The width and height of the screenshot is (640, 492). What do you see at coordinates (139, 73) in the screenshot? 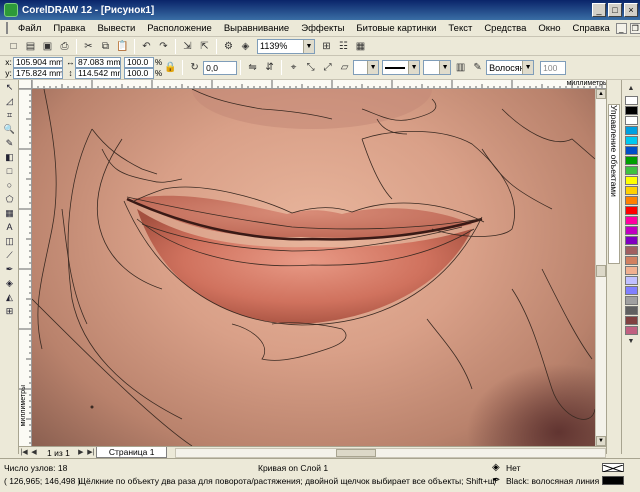
I see `scale-height-field: 100.0` at bounding box center [139, 73].